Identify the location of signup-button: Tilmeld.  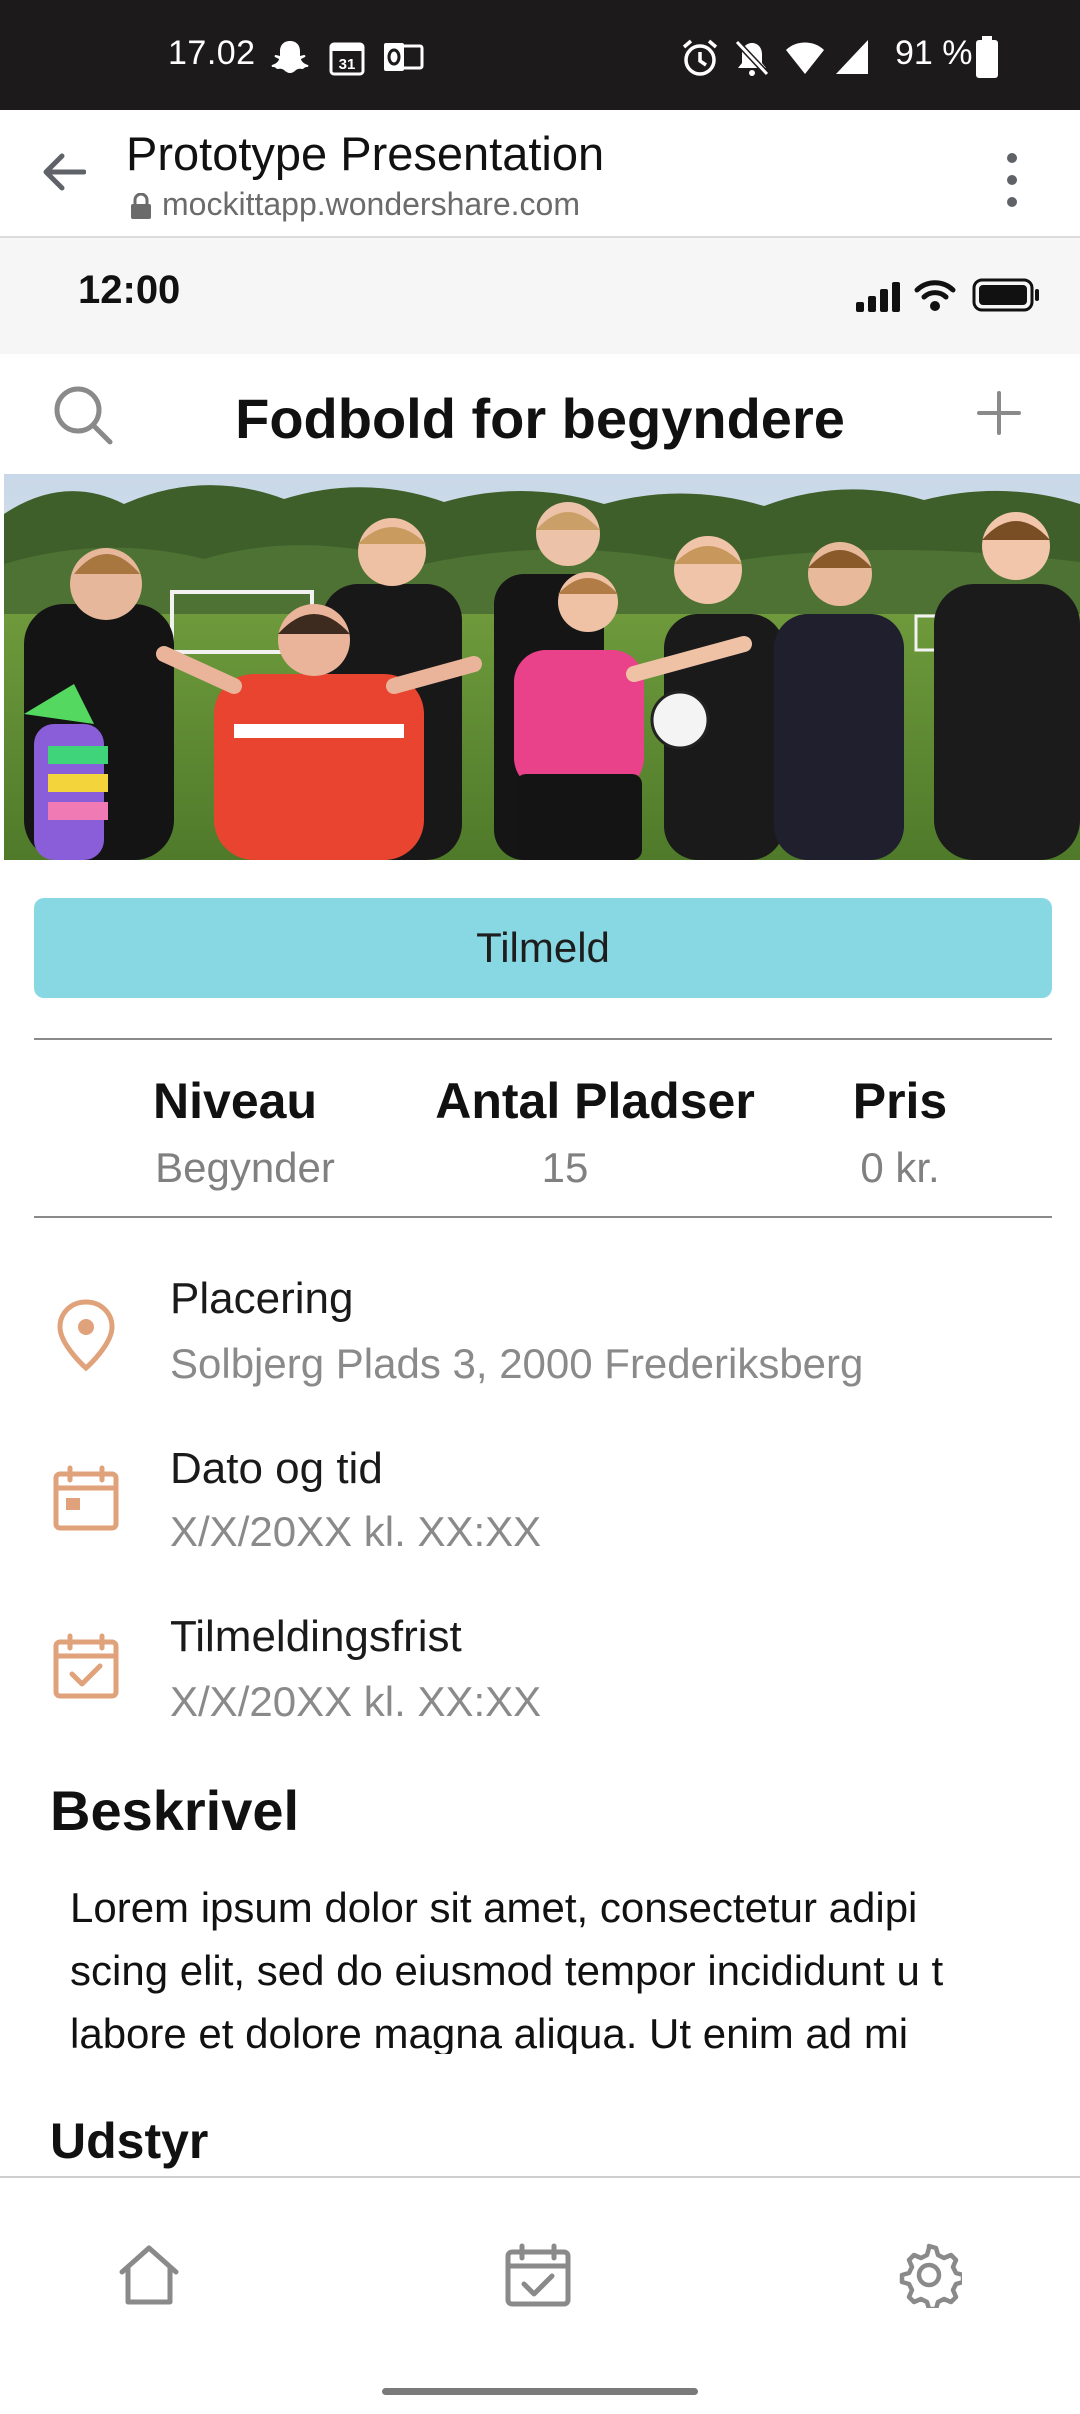
(543, 948).